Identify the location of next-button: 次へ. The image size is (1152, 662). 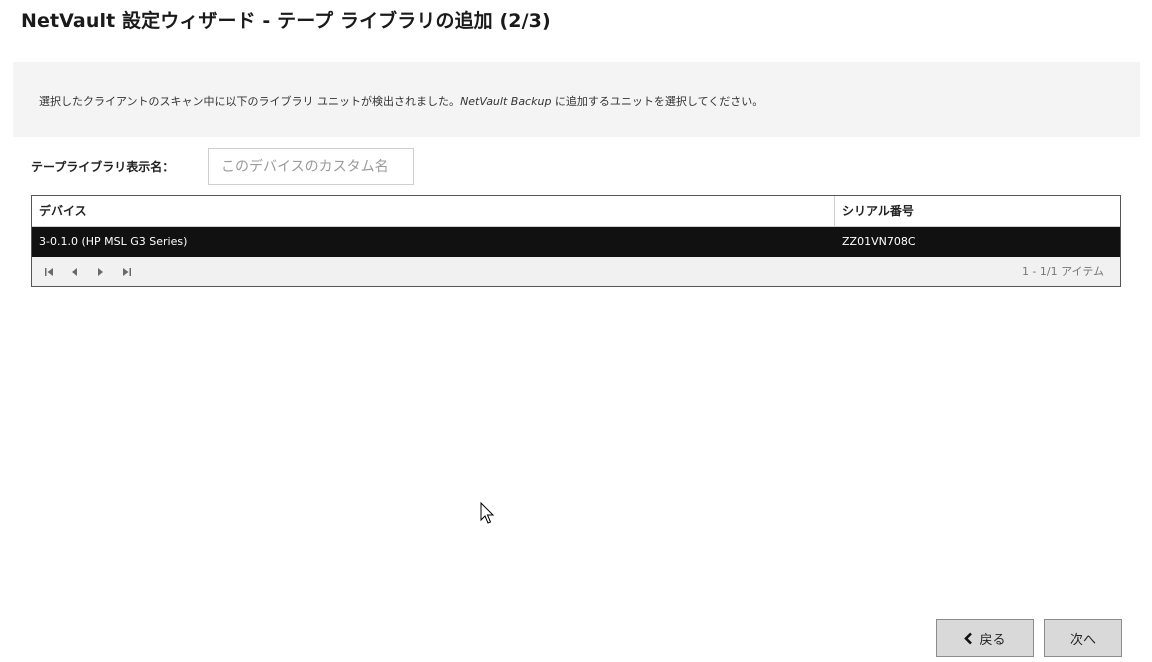
(1083, 638).